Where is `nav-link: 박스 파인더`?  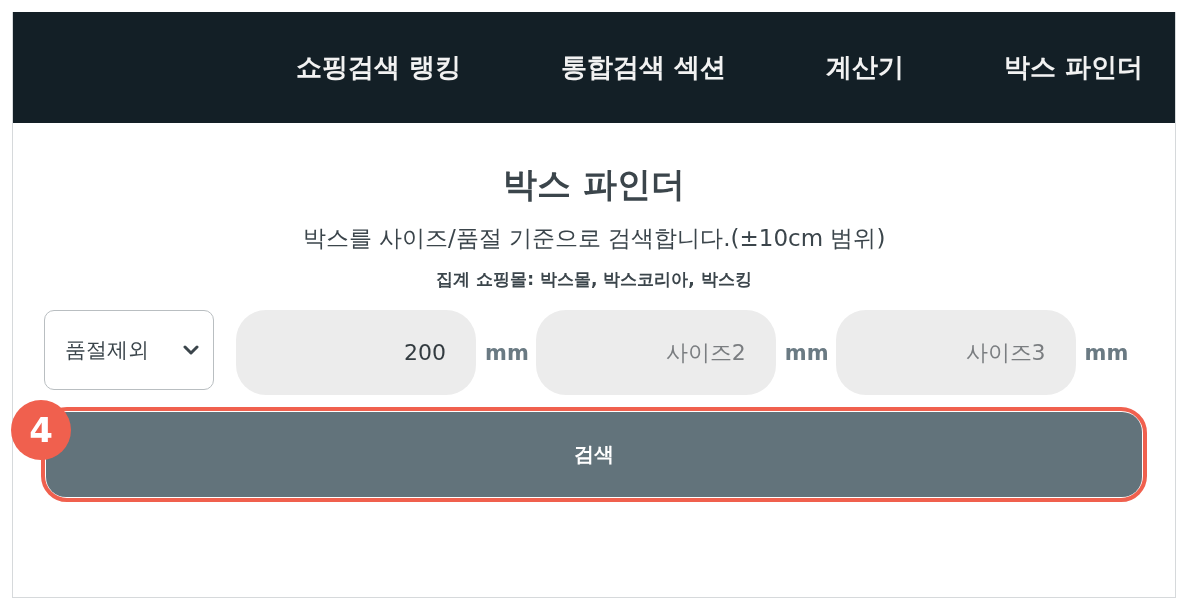 nav-link: 박스 파인더 is located at coordinates (1073, 67).